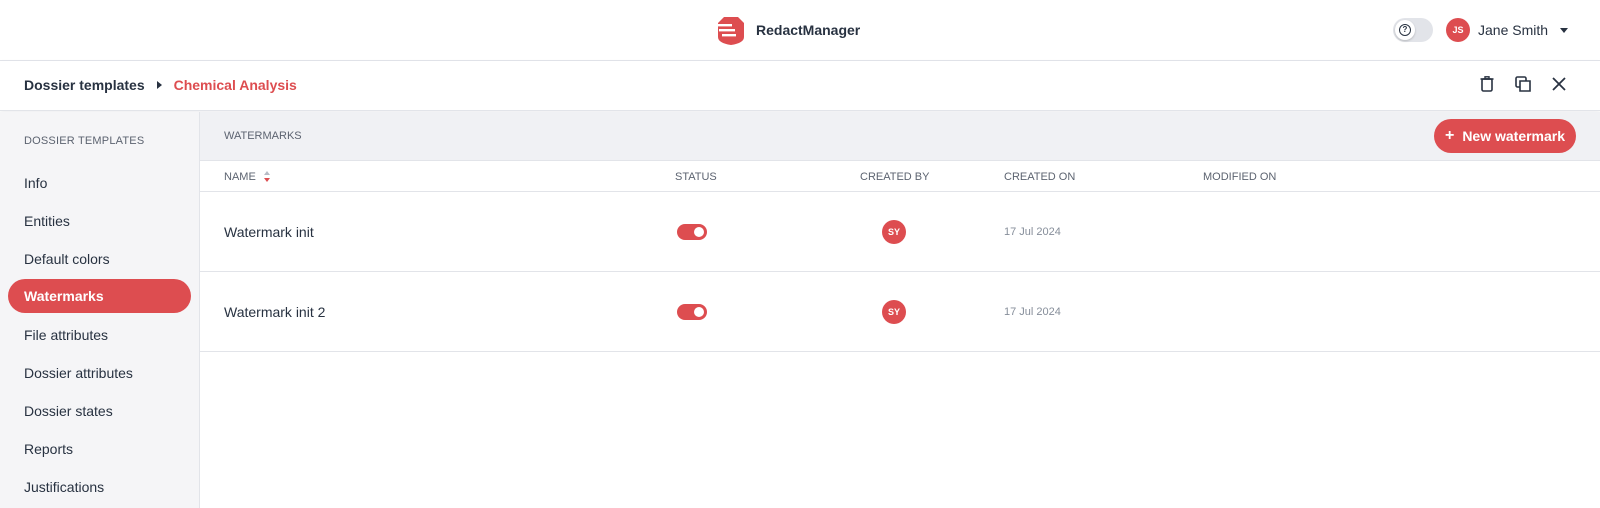  I want to click on help-icon: ?, so click(1405, 30).